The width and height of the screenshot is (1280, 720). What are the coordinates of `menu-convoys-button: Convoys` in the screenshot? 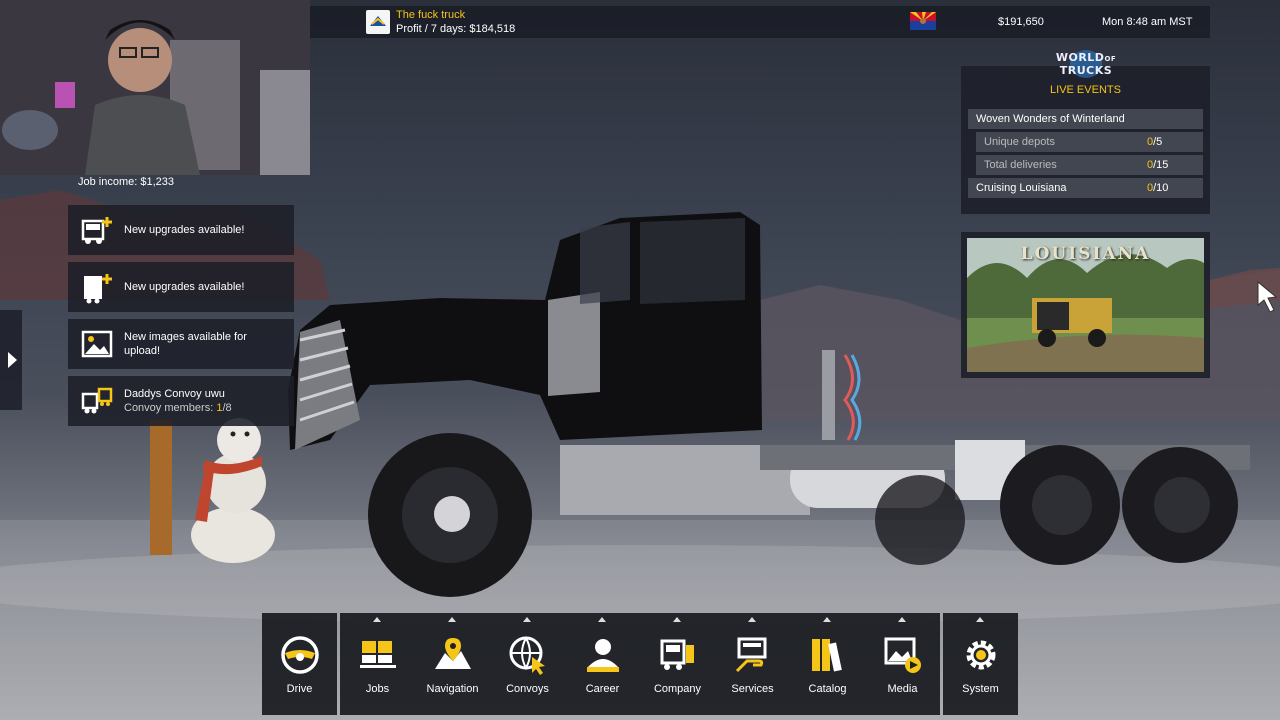 It's located at (527, 664).